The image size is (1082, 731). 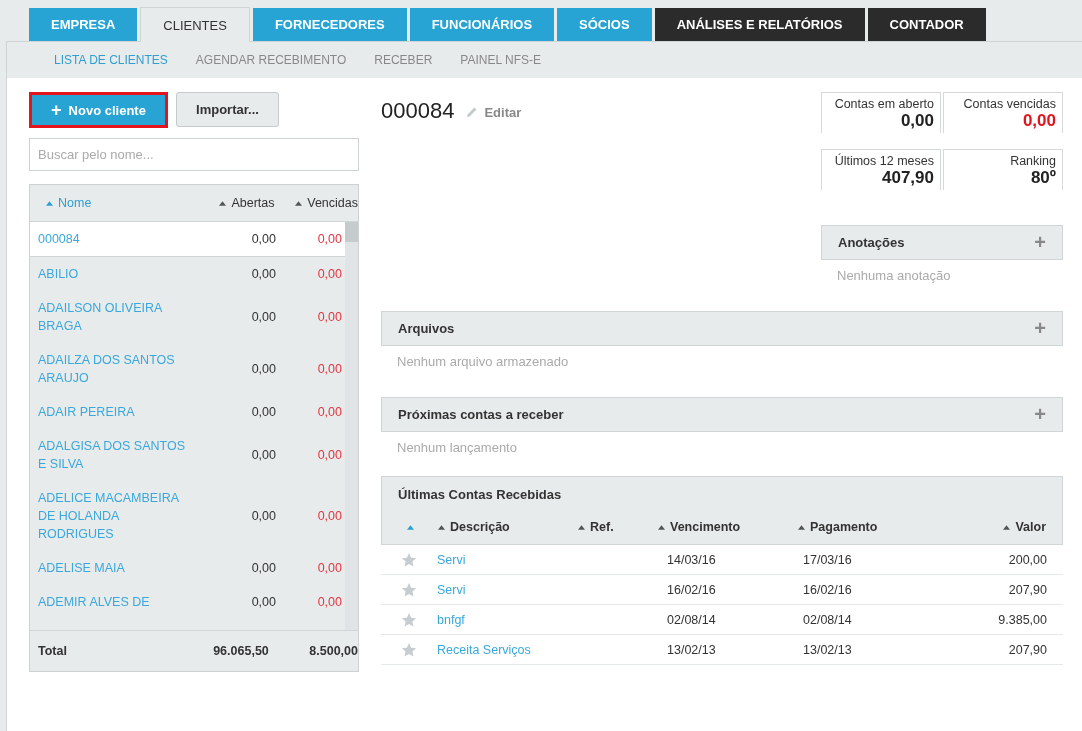 What do you see at coordinates (59, 239) in the screenshot?
I see `client-name: 000084` at bounding box center [59, 239].